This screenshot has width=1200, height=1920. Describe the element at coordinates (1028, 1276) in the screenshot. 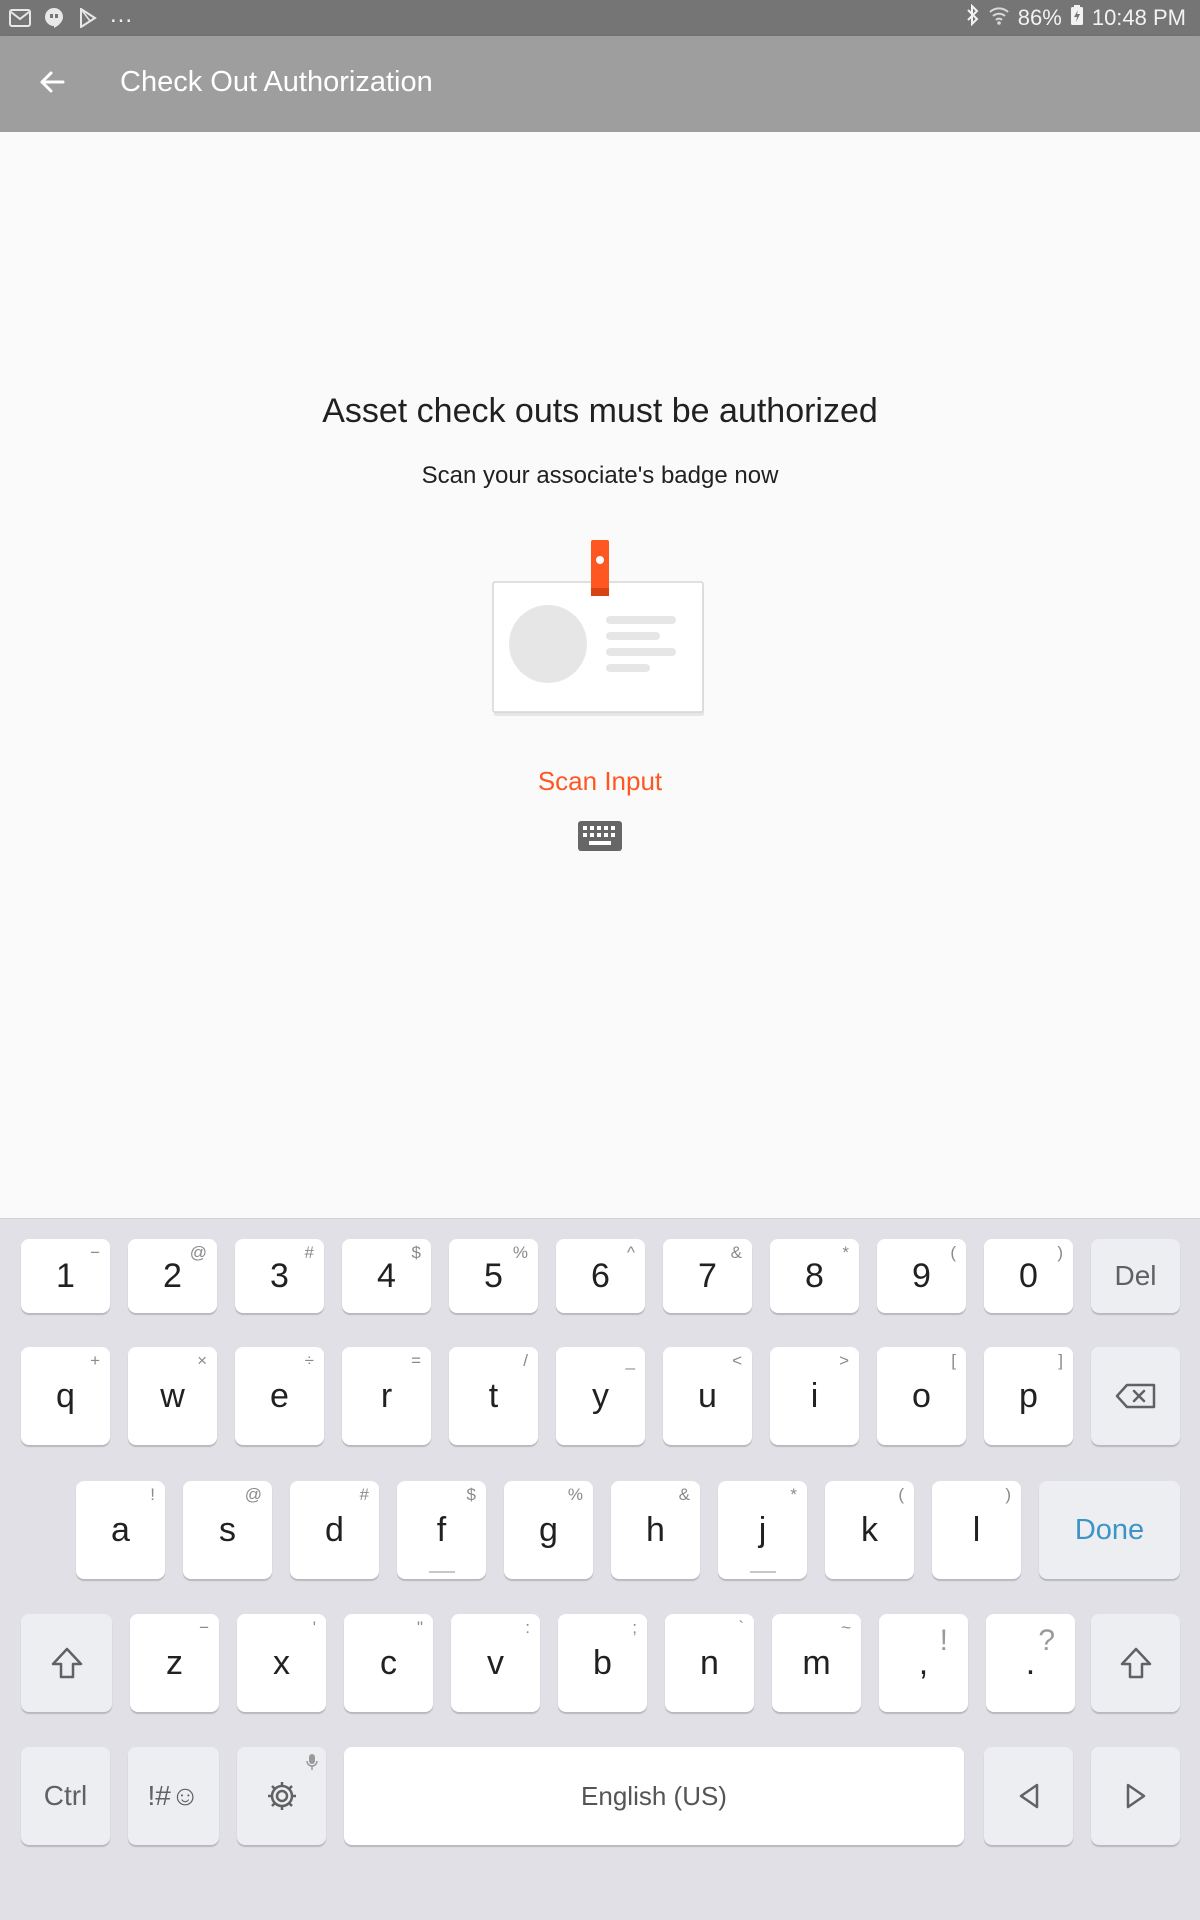

I see `key-0: 0)` at that location.